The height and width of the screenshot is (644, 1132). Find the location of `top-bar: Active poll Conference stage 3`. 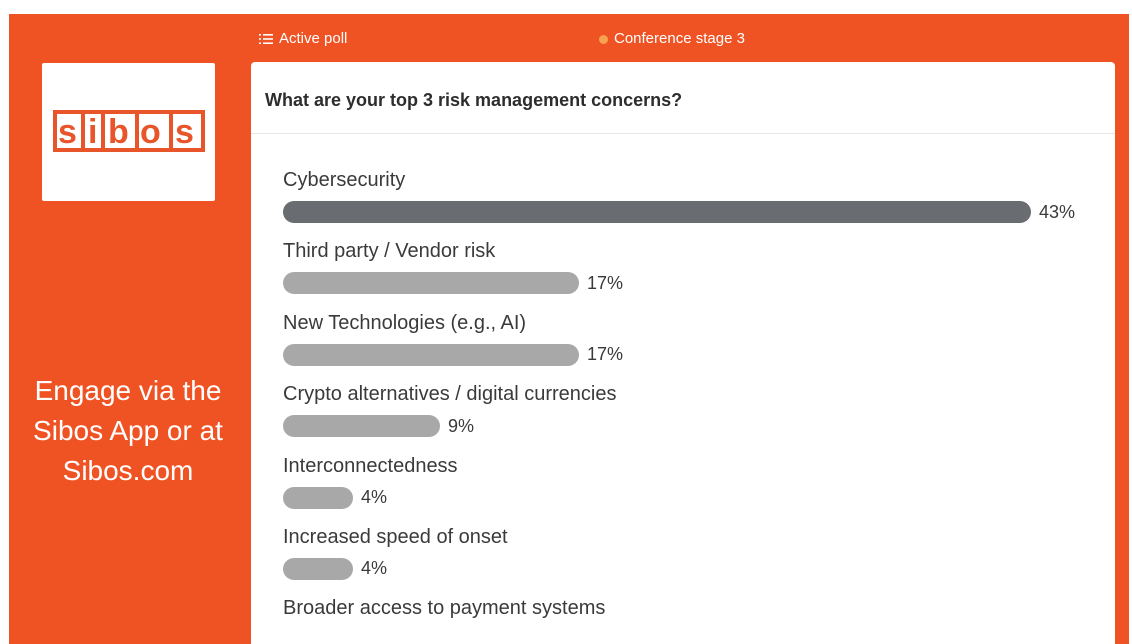

top-bar: Active poll Conference stage 3 is located at coordinates (569, 38).